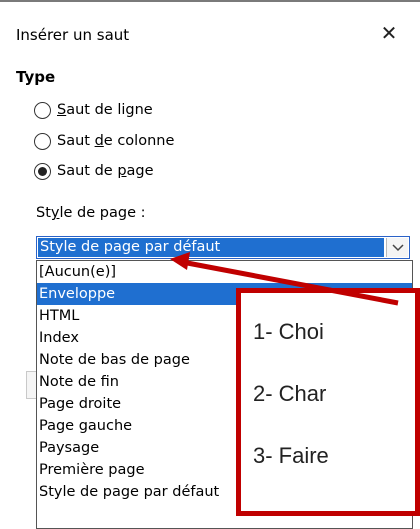  I want to click on style-de-page-label: Style de page :, so click(91, 213).